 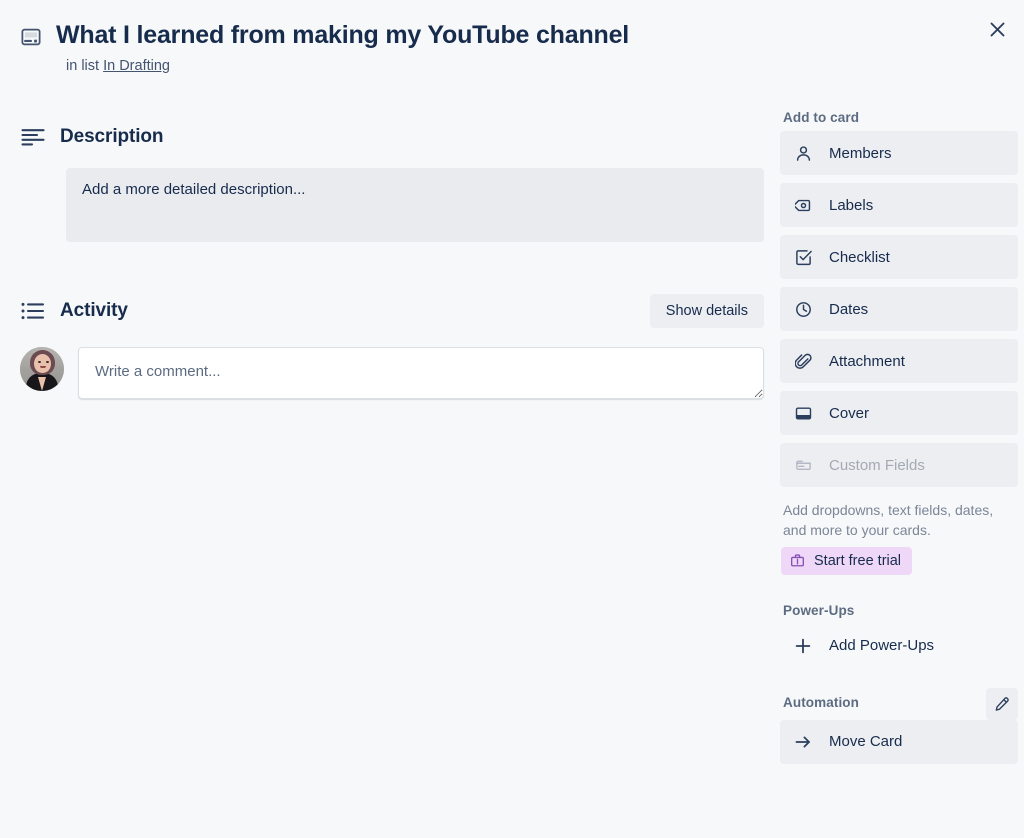 What do you see at coordinates (803, 153) in the screenshot?
I see `person-icon` at bounding box center [803, 153].